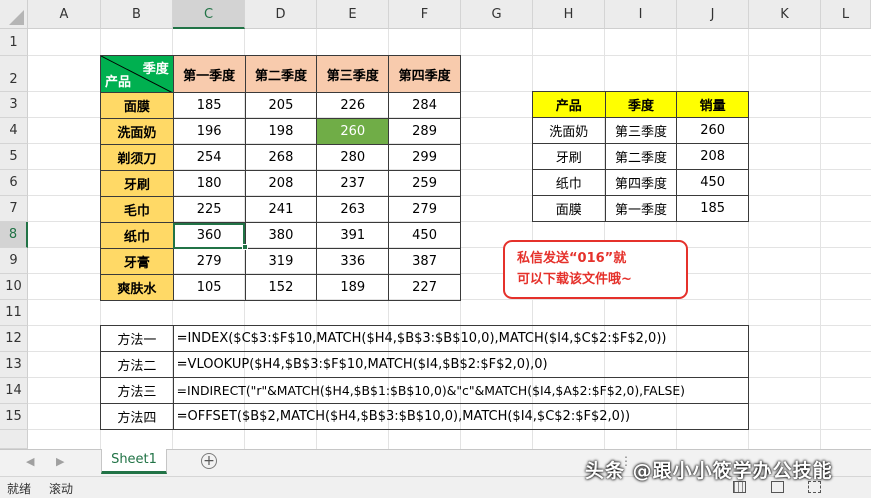  I want to click on lookup-cell: 450, so click(712, 182).